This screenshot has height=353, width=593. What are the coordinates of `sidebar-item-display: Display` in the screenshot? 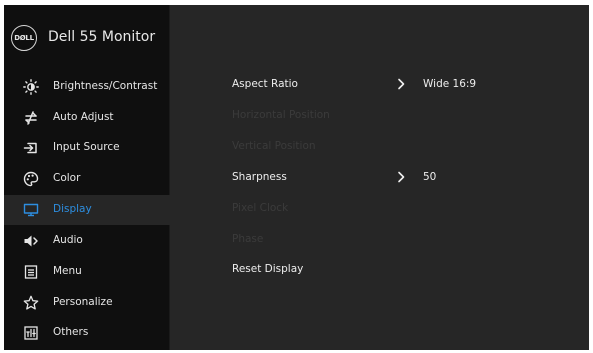 It's located at (87, 210).